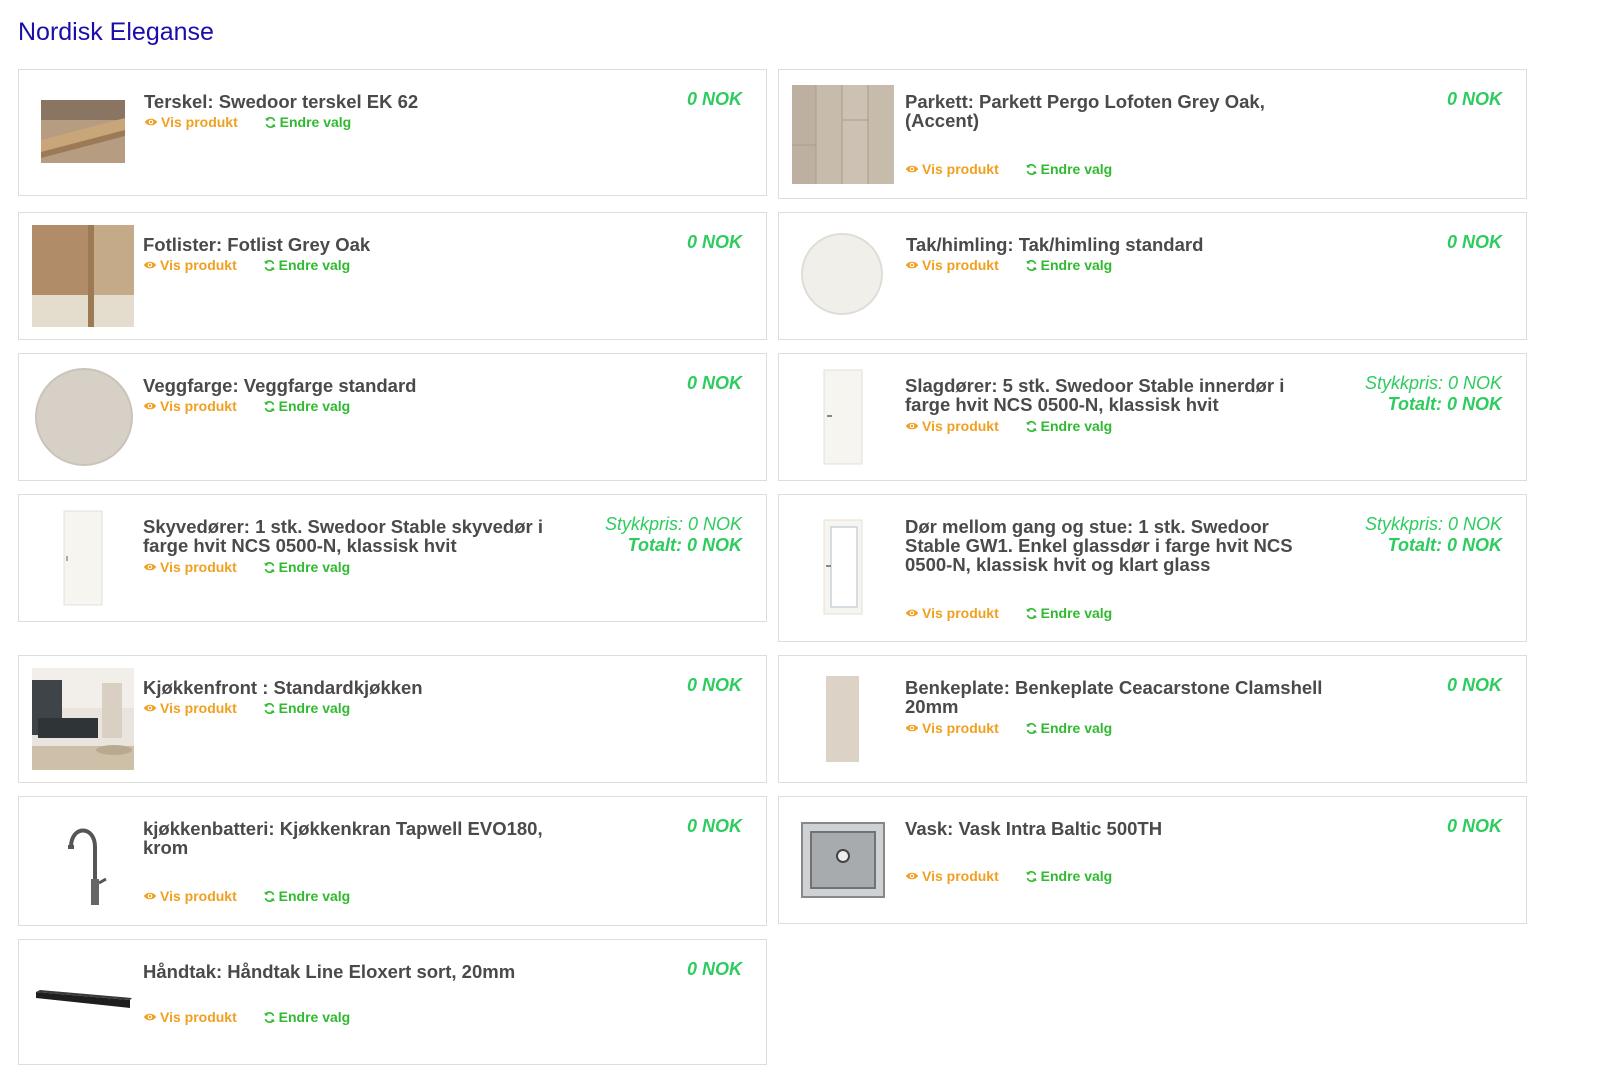  What do you see at coordinates (83, 719) in the screenshot?
I see `kitchen-thumbnail` at bounding box center [83, 719].